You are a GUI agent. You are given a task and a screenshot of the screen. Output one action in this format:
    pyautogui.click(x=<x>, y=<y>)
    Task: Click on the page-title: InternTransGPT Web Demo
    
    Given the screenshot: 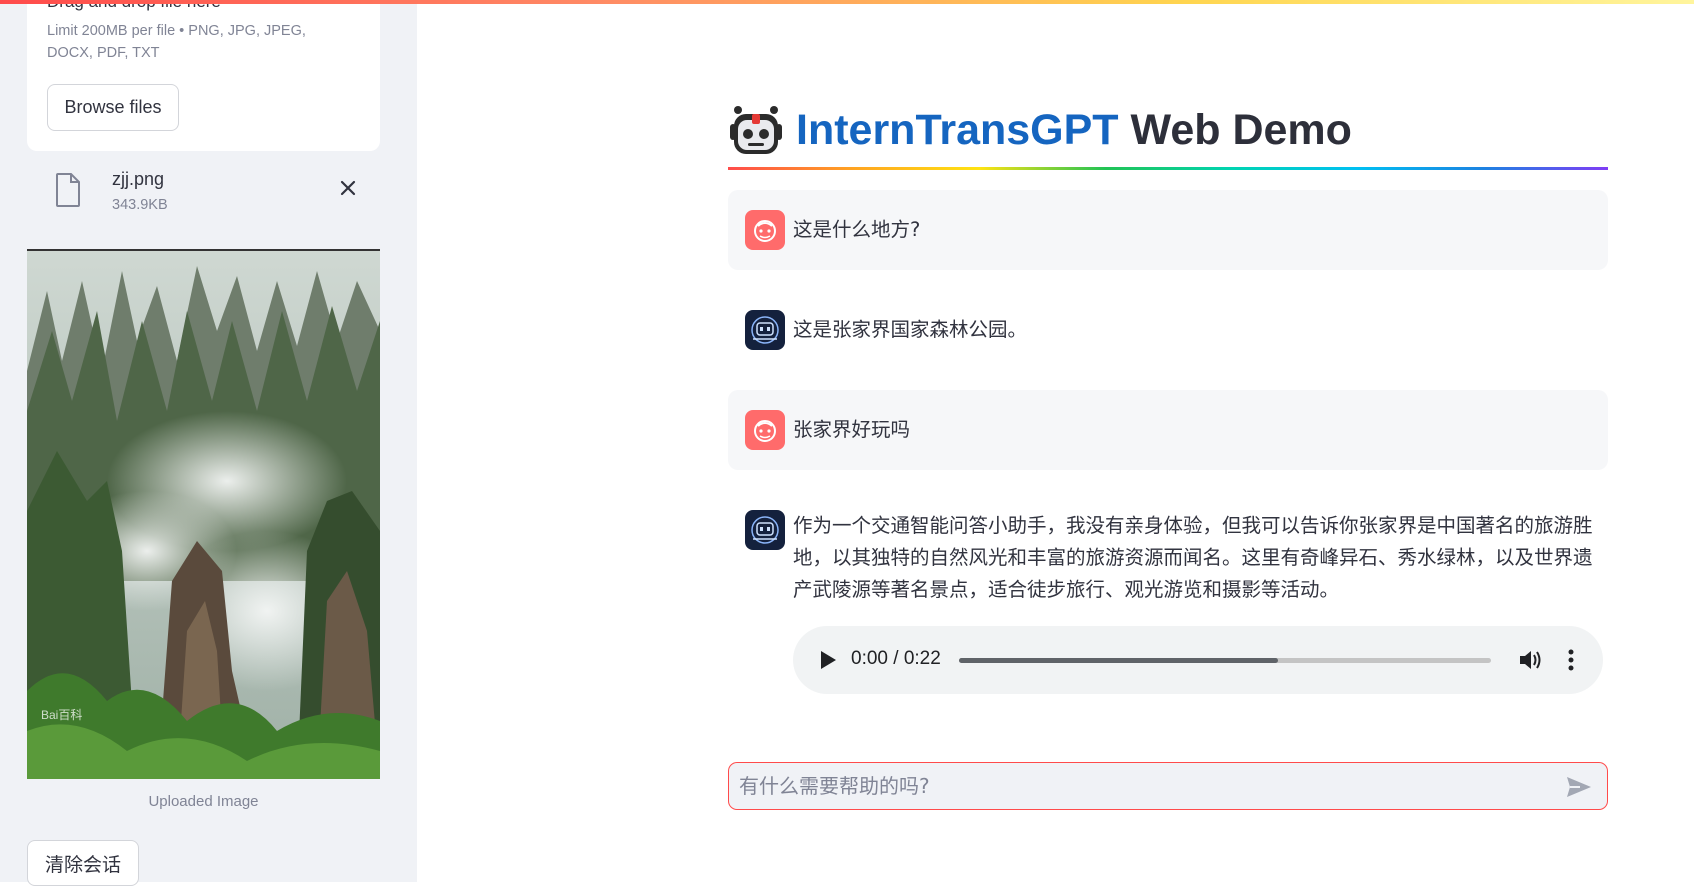 What is the action you would take?
    pyautogui.click(x=1074, y=130)
    